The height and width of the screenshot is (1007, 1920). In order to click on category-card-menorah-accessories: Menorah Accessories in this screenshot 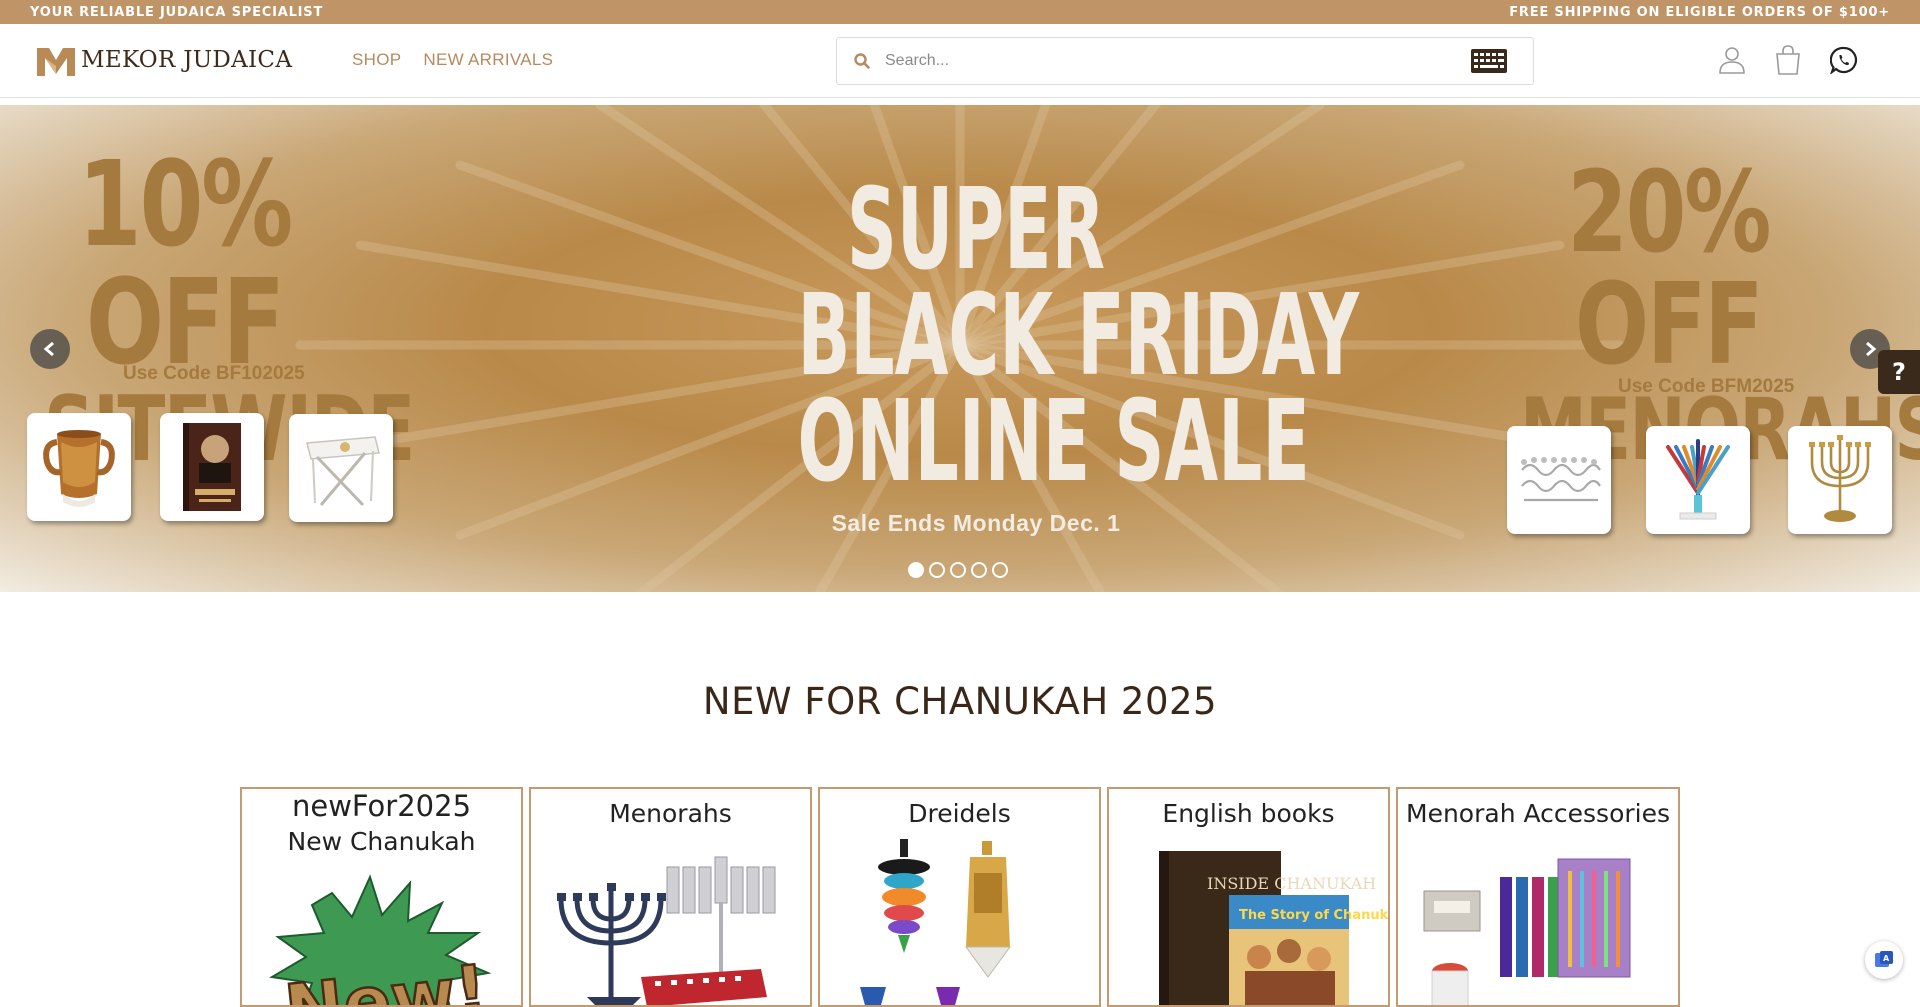, I will do `click(1538, 897)`.